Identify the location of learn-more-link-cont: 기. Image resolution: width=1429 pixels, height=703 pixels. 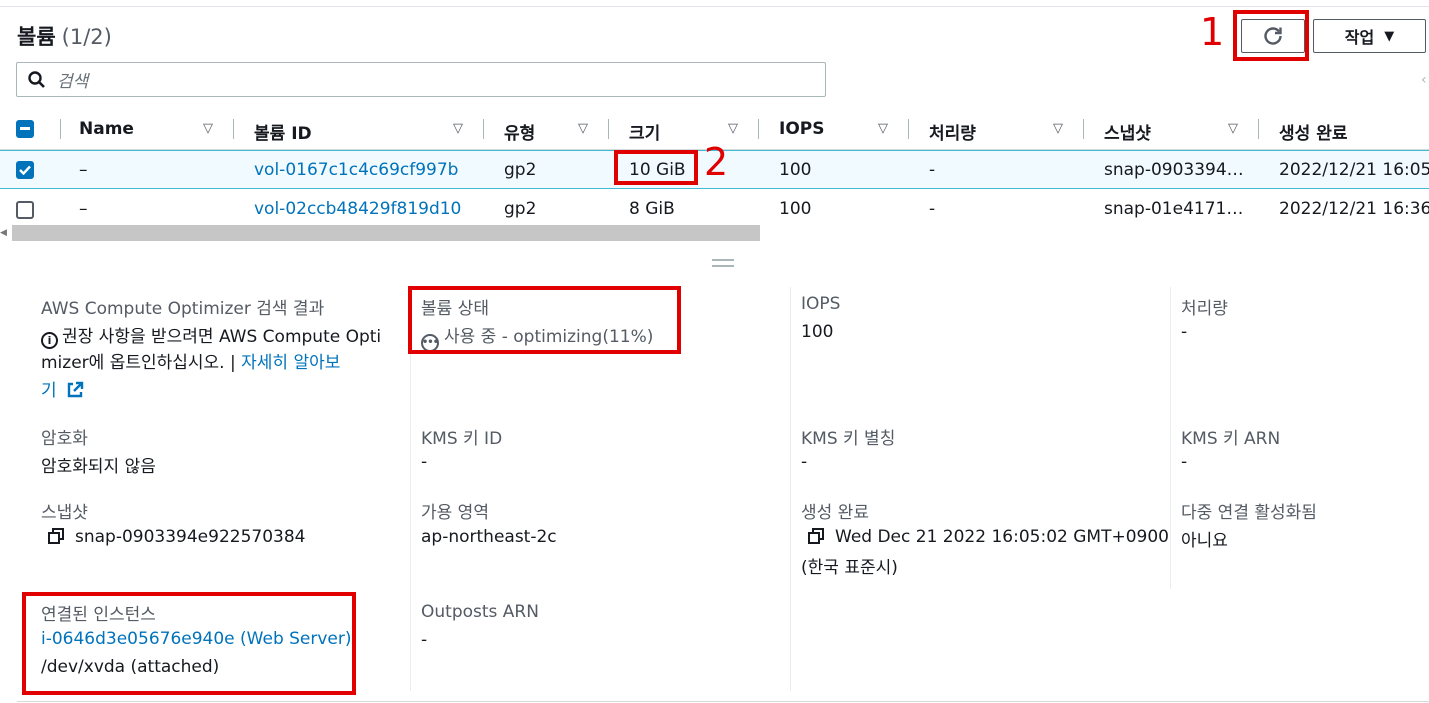
(49, 391).